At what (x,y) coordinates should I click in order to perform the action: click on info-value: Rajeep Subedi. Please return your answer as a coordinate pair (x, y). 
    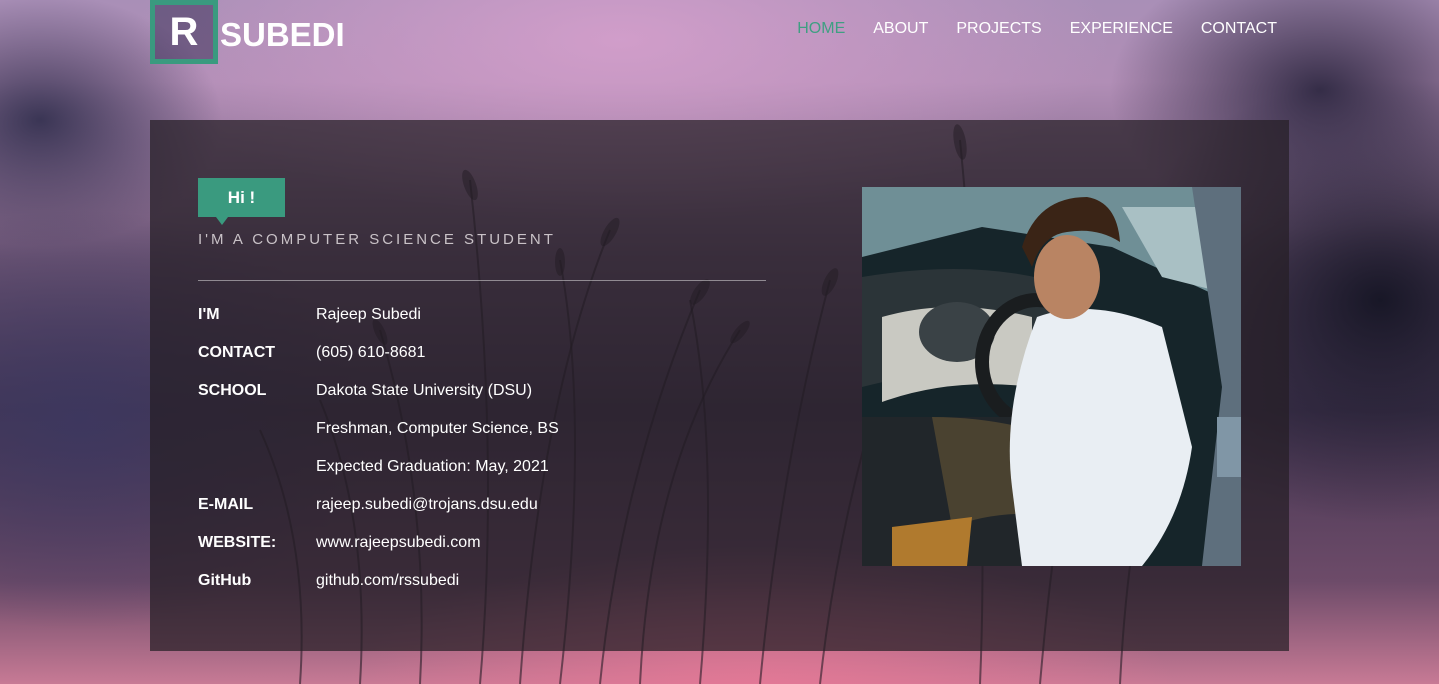
    Looking at the image, I should click on (368, 314).